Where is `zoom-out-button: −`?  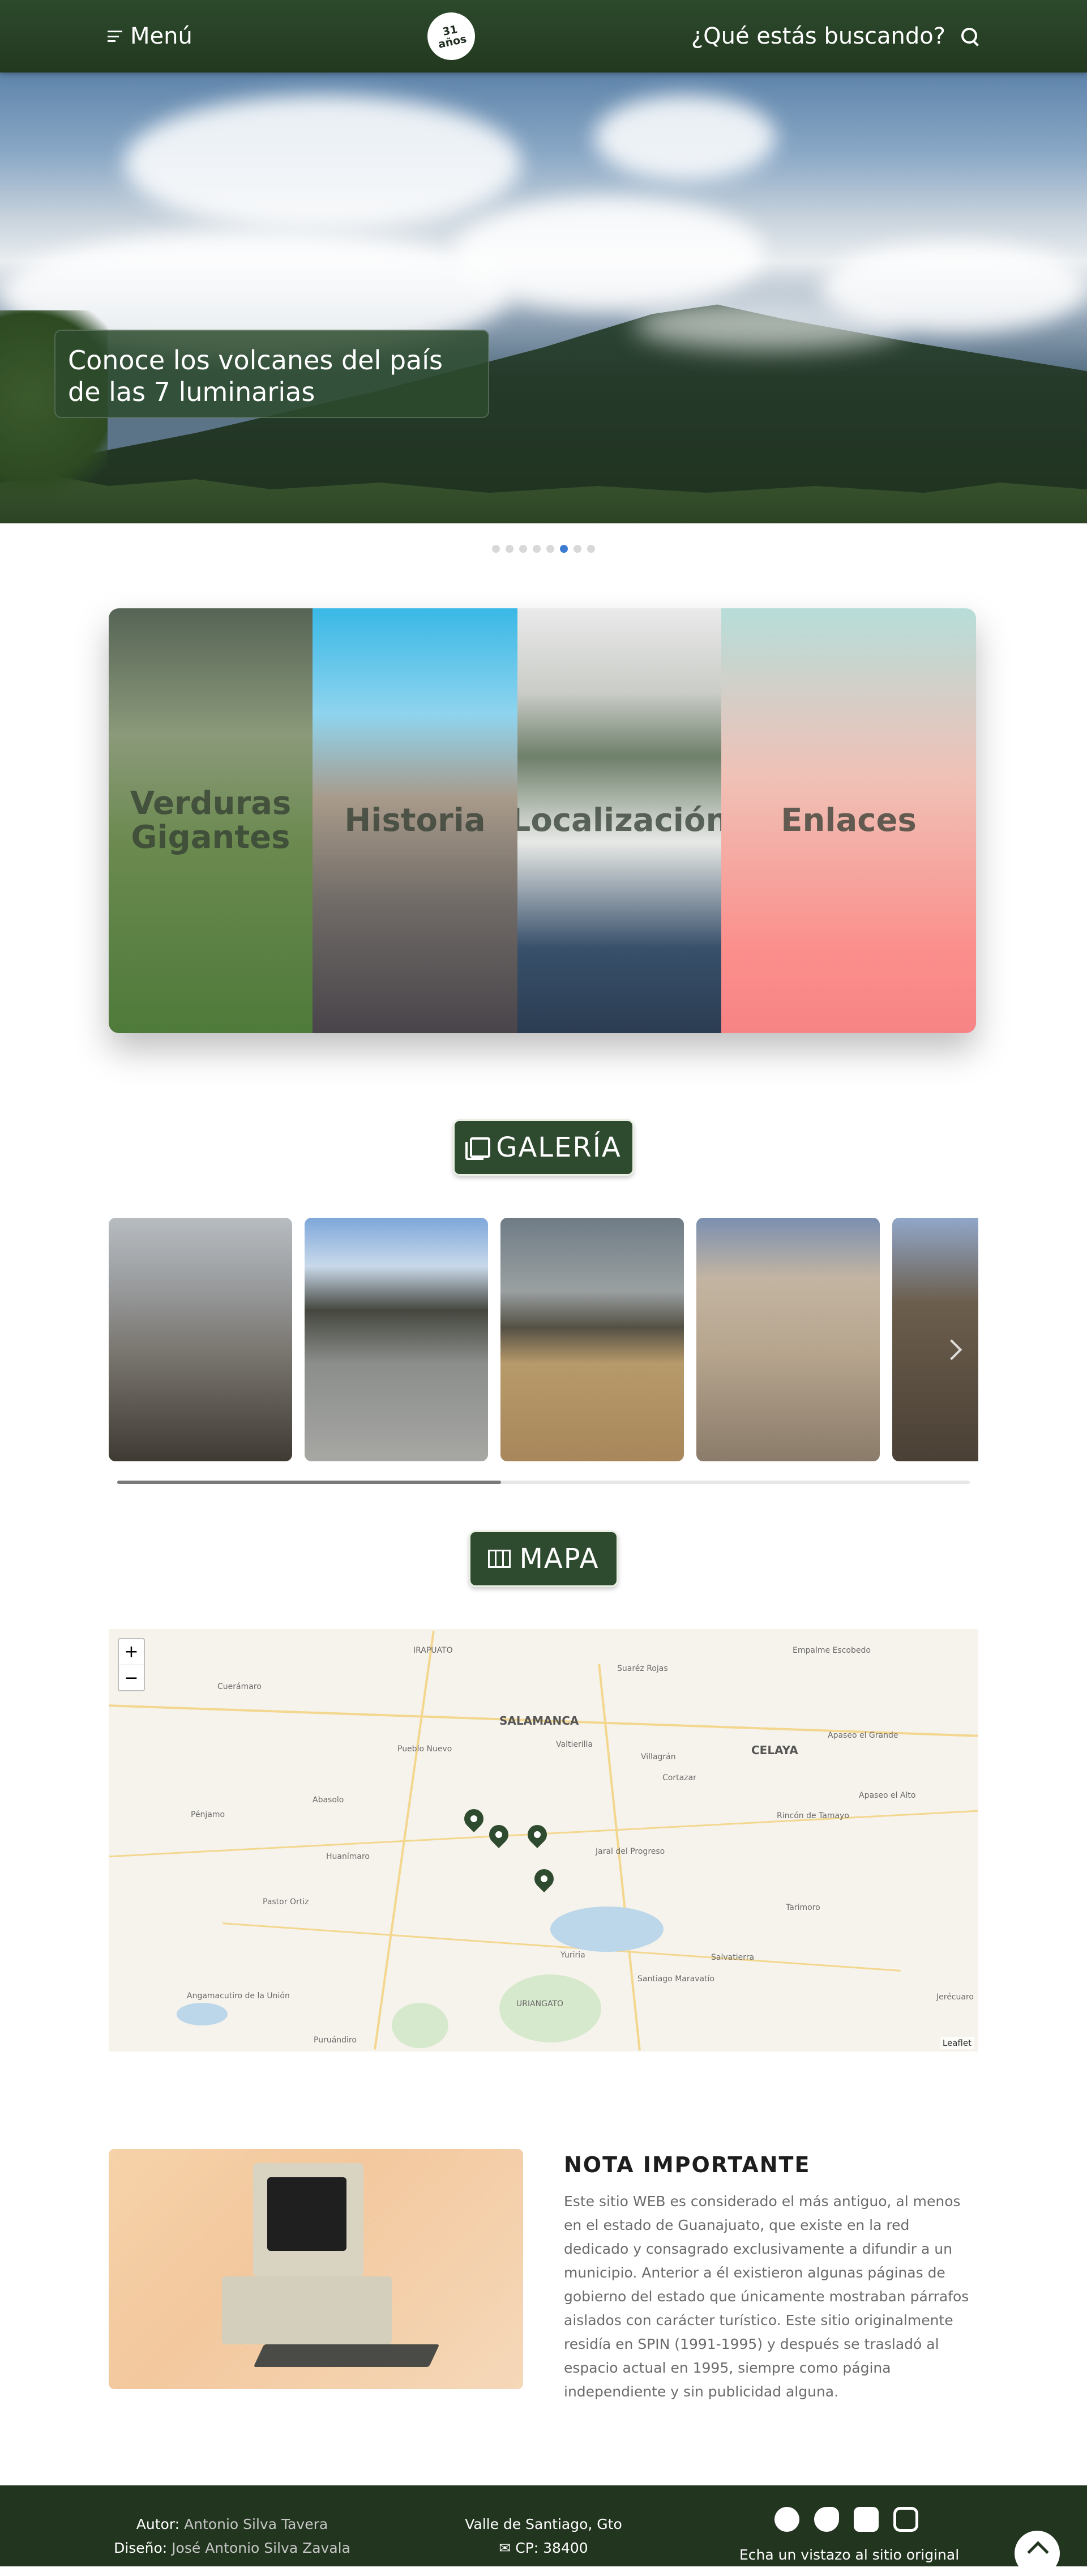
zoom-out-button: − is located at coordinates (131, 1677).